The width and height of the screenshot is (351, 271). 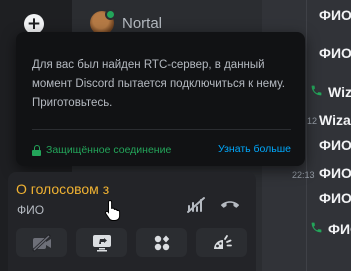 I want to click on soundboard-button, so click(x=221, y=242).